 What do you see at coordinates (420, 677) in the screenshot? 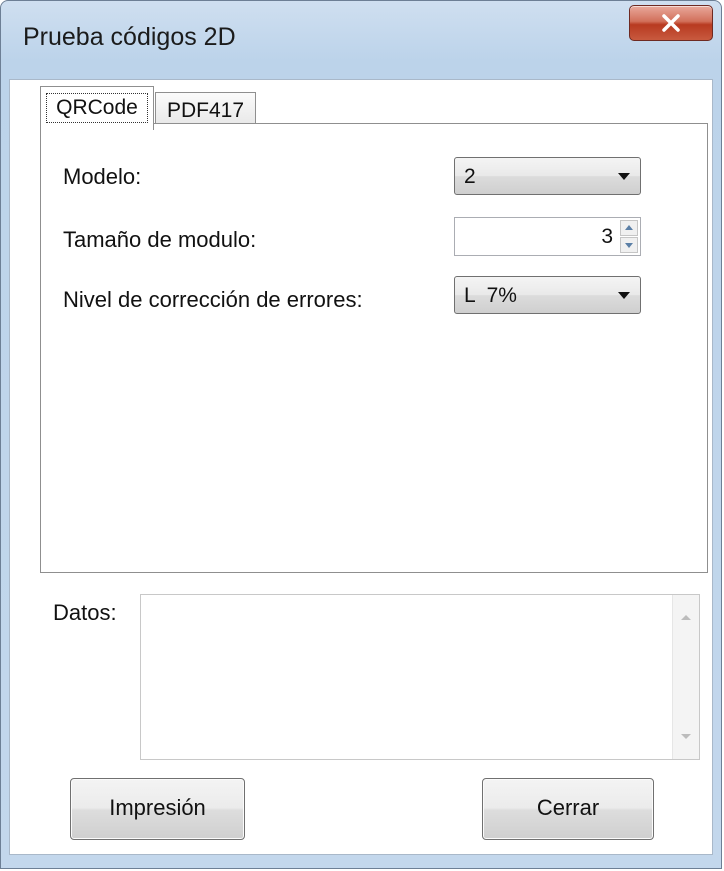
I see `datos-textarea` at bounding box center [420, 677].